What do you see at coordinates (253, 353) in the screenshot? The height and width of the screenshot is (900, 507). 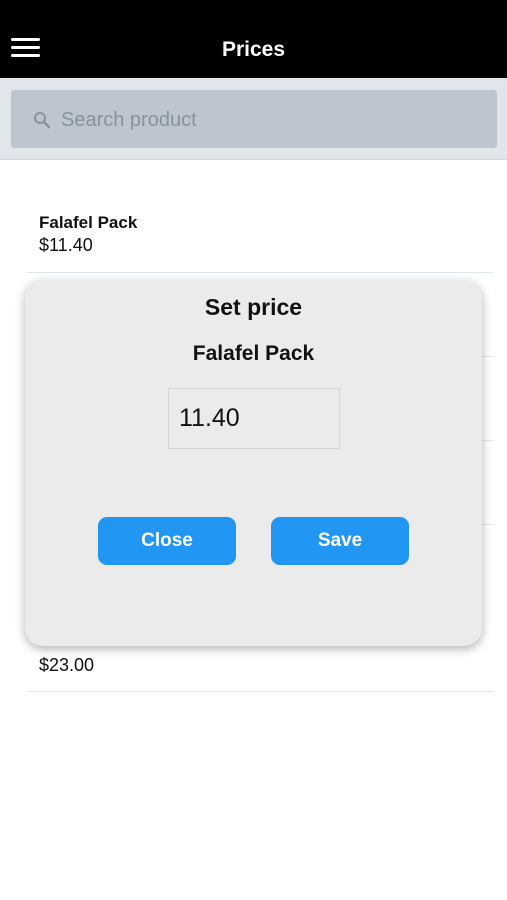 I see `dialog-product-name: Falafel Pack` at bounding box center [253, 353].